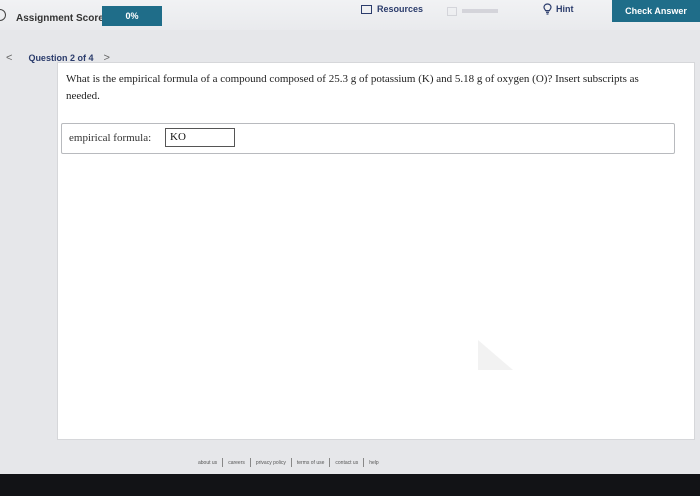  What do you see at coordinates (400, 9) in the screenshot?
I see `resources-label: Resources` at bounding box center [400, 9].